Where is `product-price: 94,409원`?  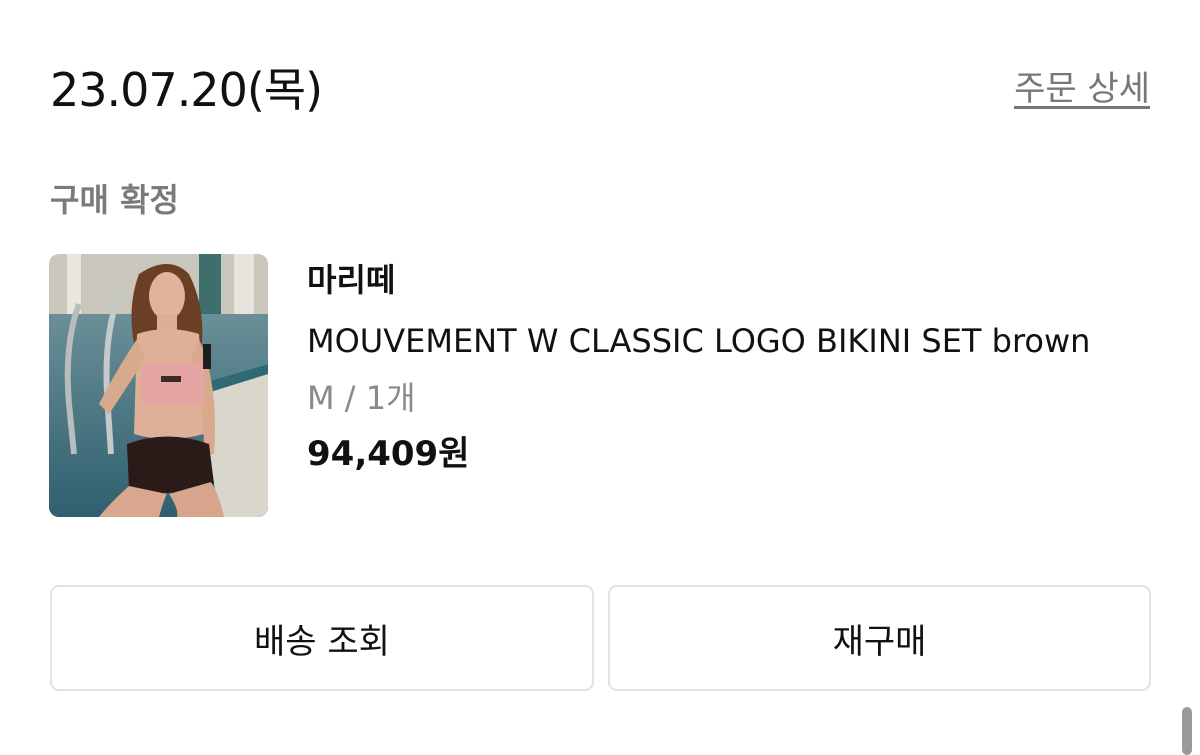
product-price: 94,409원 is located at coordinates (388, 454).